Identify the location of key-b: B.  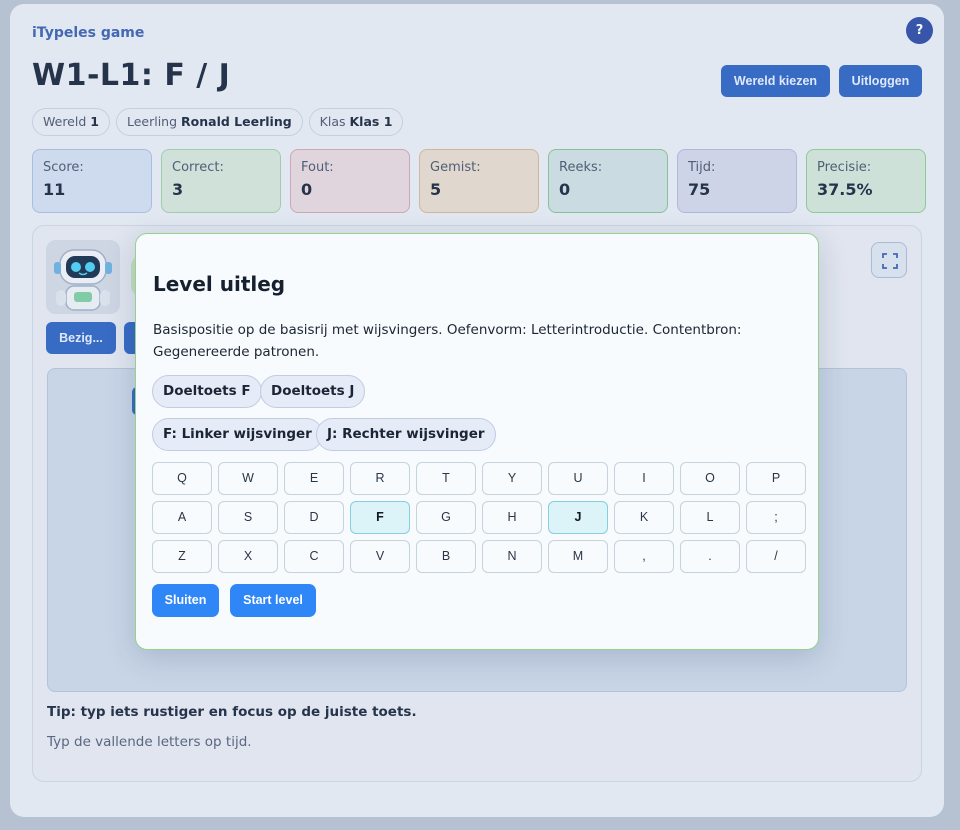
(446, 556).